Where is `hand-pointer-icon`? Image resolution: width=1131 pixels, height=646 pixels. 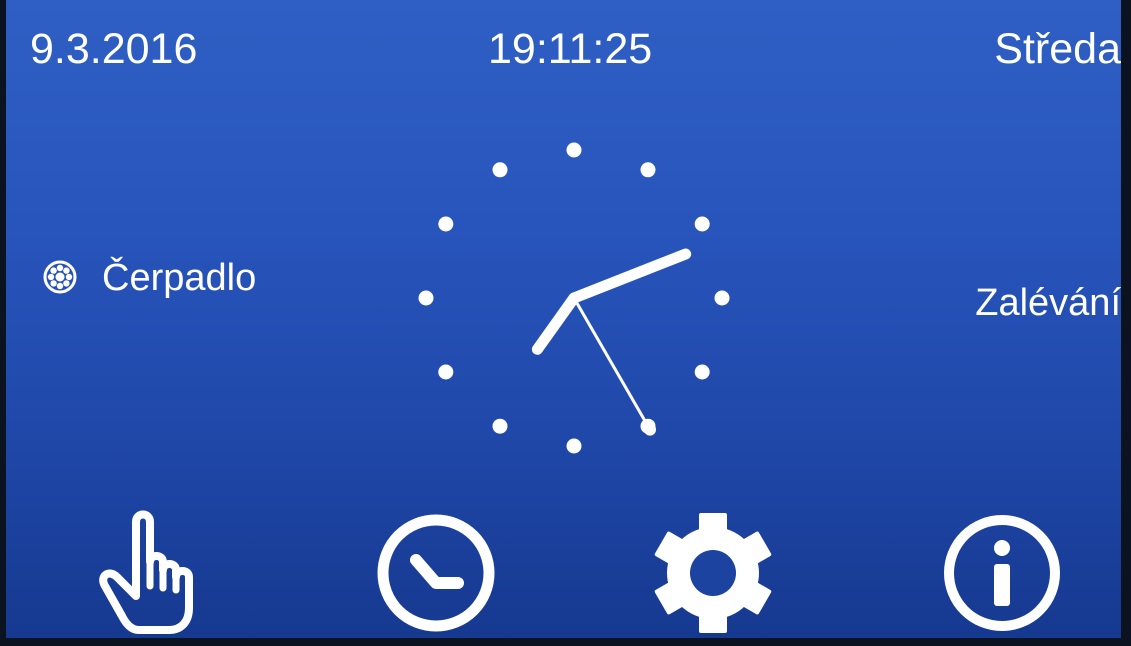
hand-pointer-icon is located at coordinates (146, 572).